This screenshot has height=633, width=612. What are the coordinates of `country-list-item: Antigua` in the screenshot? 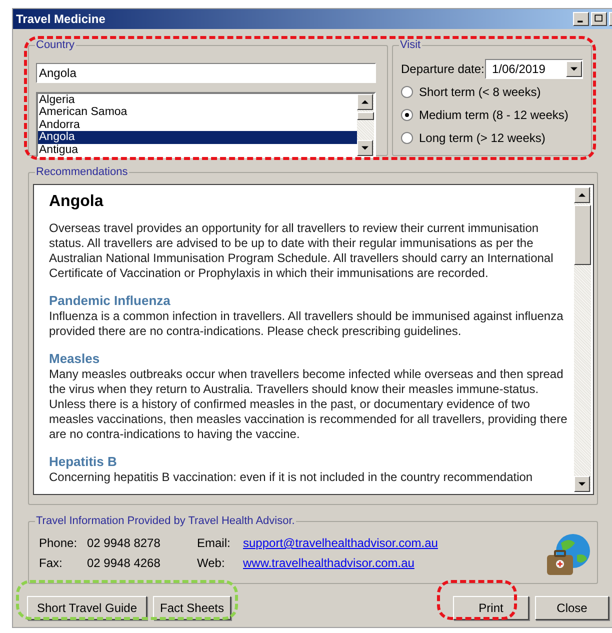 It's located at (197, 150).